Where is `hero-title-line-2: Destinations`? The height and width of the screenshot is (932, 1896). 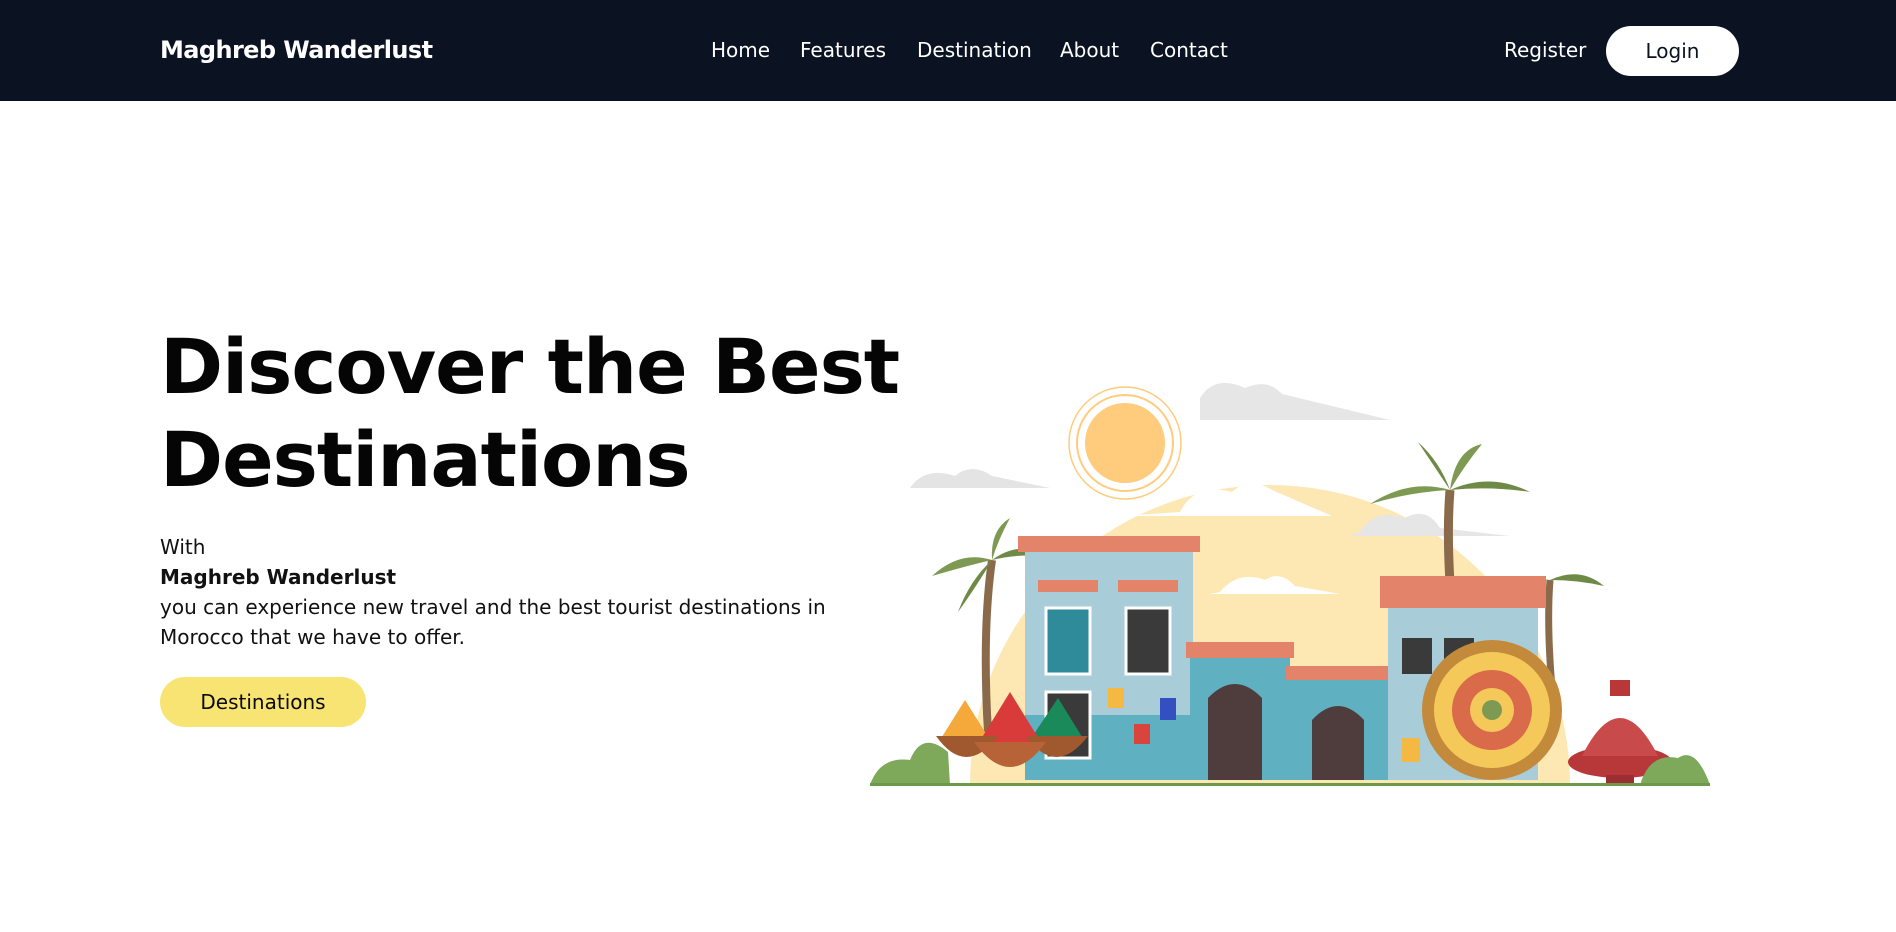 hero-title-line-2: Destinations is located at coordinates (425, 459).